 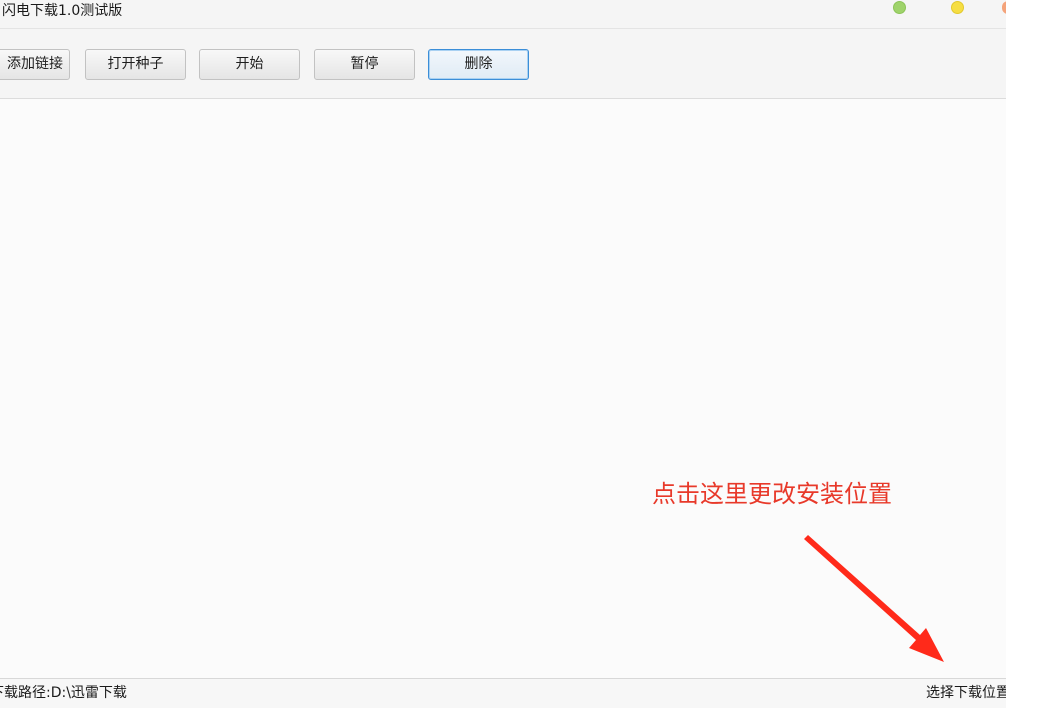 I want to click on toolbar: 添加链接 打开种子 开始 暂停 删除, so click(x=503, y=64).